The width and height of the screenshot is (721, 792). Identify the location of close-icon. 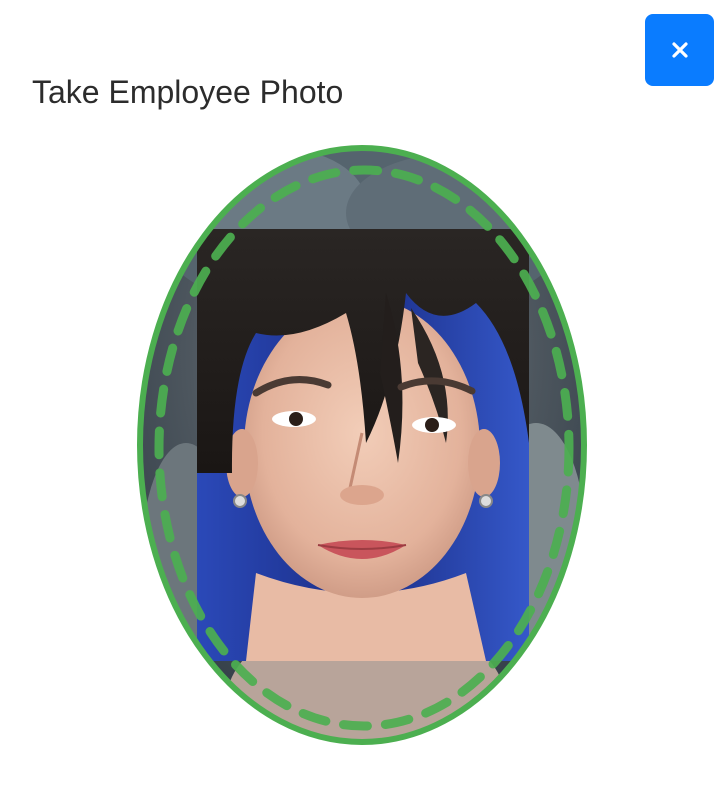
(679, 50).